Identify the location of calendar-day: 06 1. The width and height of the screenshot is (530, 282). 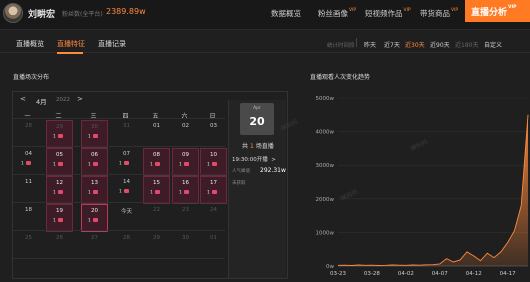
(94, 162).